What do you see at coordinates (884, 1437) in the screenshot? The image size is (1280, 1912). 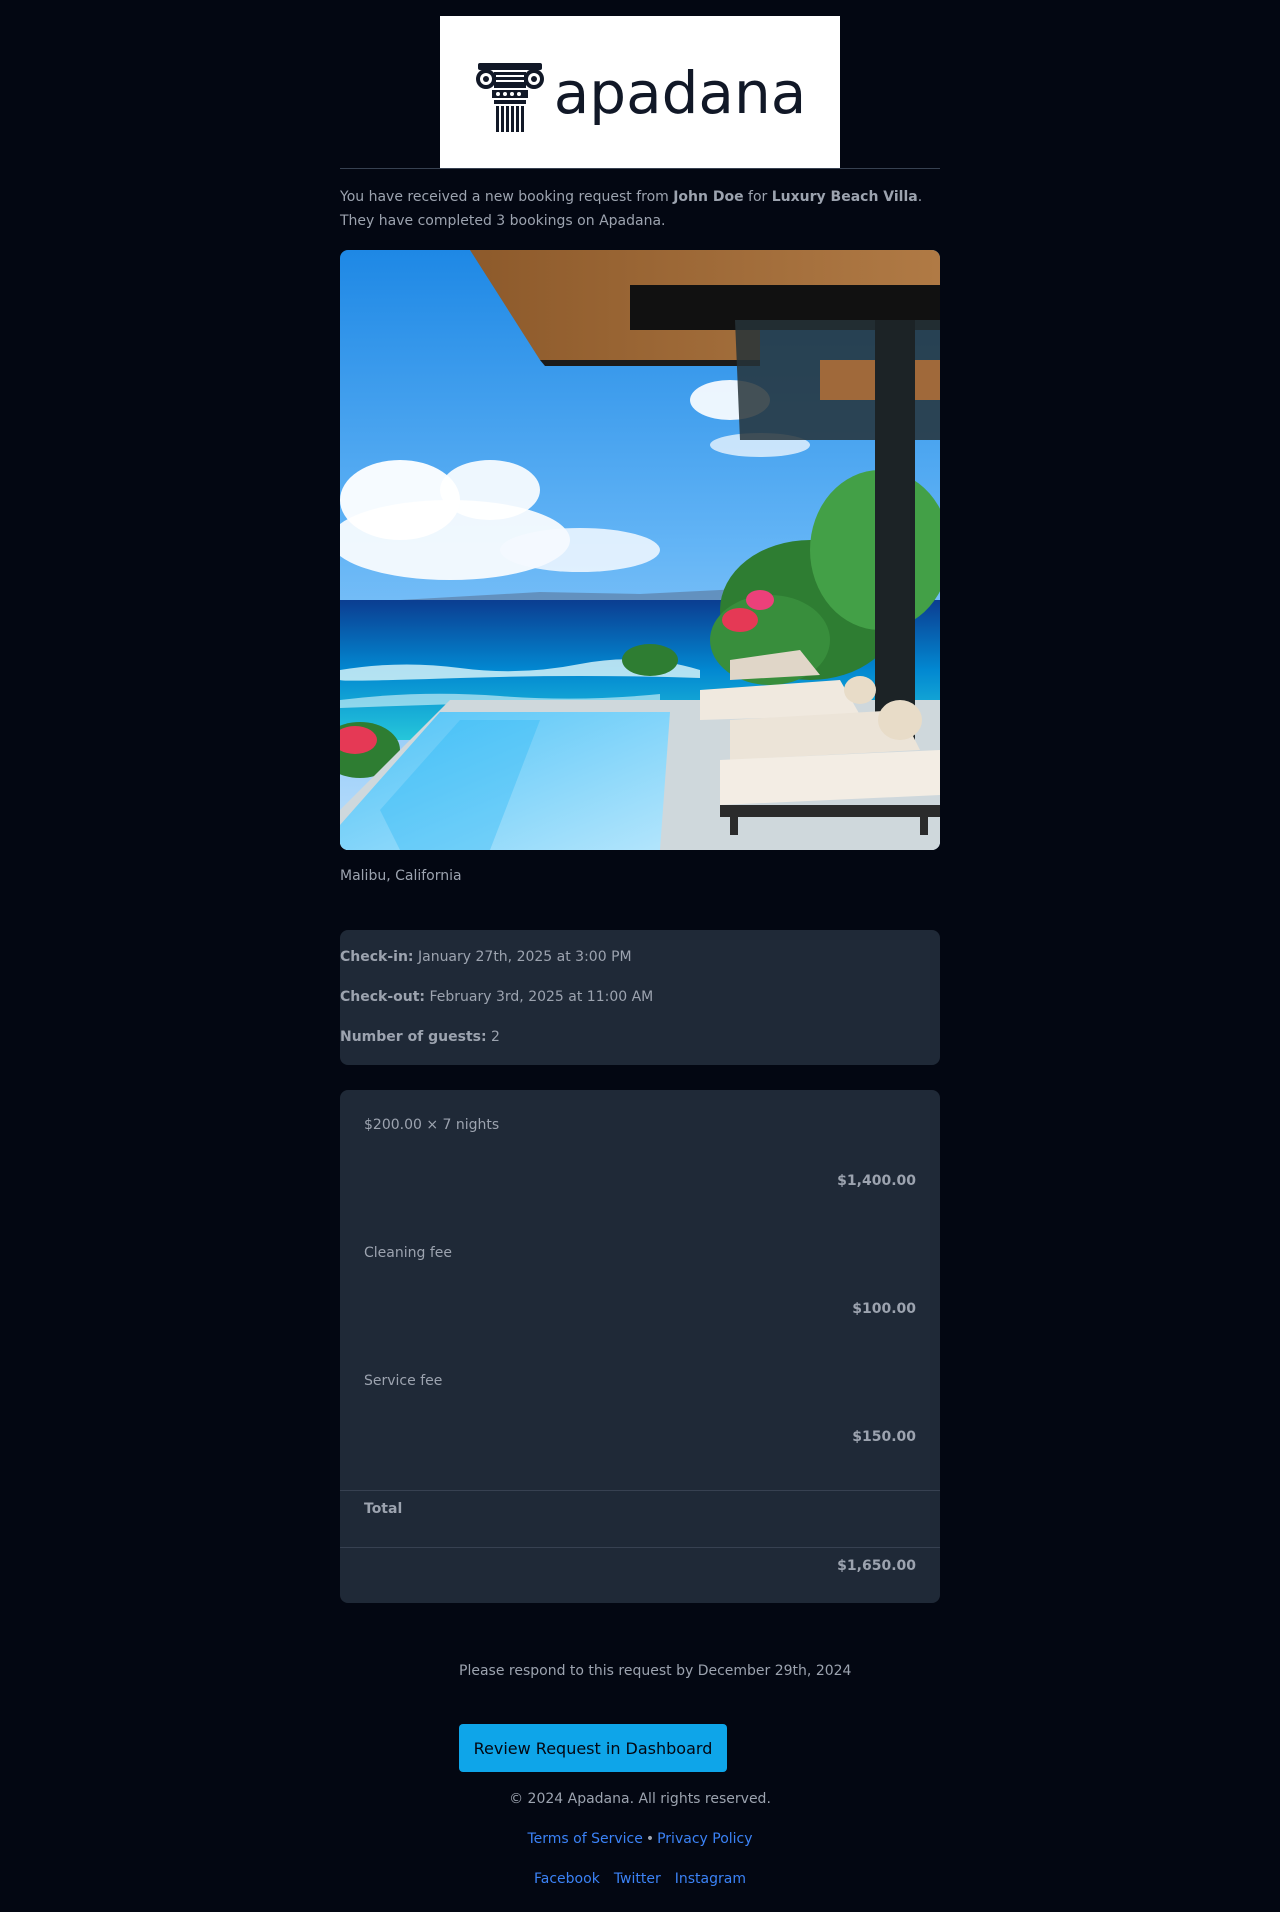 I see `service-fee-amount: $150.00` at bounding box center [884, 1437].